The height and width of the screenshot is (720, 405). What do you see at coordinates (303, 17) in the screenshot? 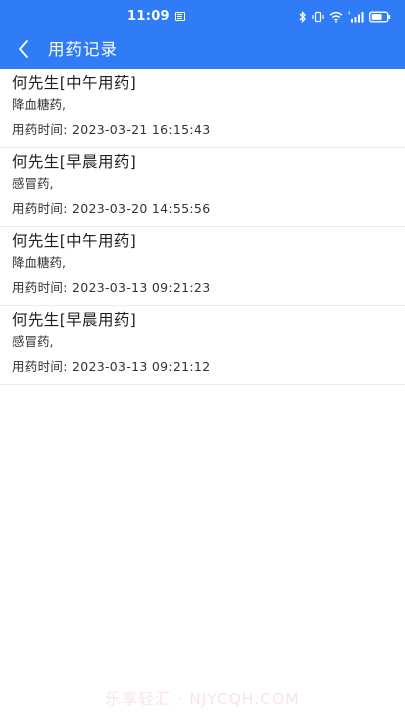
I see `bluetooth-icon` at bounding box center [303, 17].